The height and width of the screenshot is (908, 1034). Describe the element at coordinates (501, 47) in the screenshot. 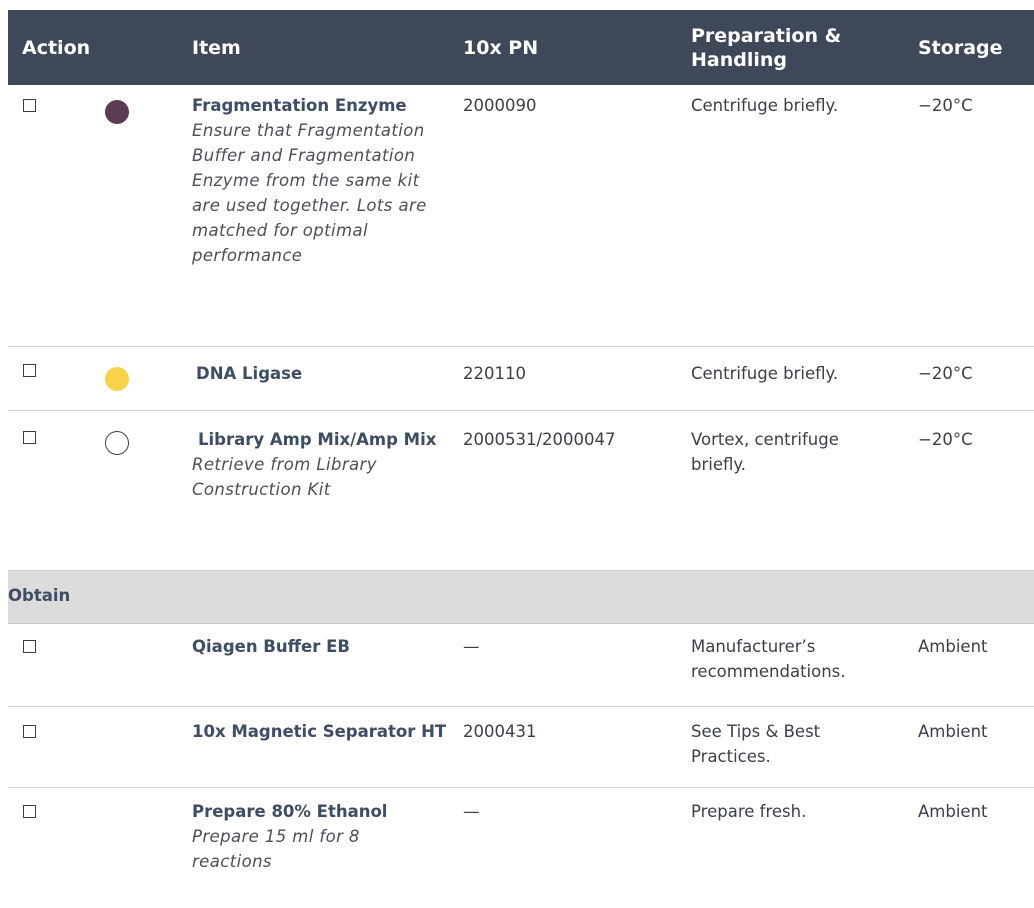

I see `column-header-pn: 10x PN` at that location.